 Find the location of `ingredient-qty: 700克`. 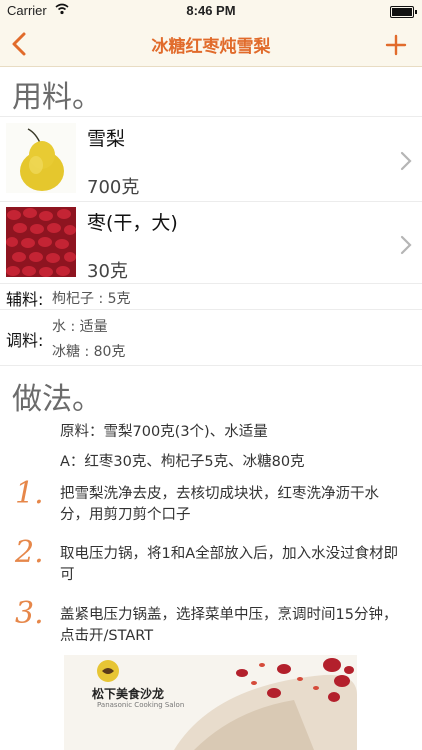

ingredient-qty: 700克 is located at coordinates (113, 187).